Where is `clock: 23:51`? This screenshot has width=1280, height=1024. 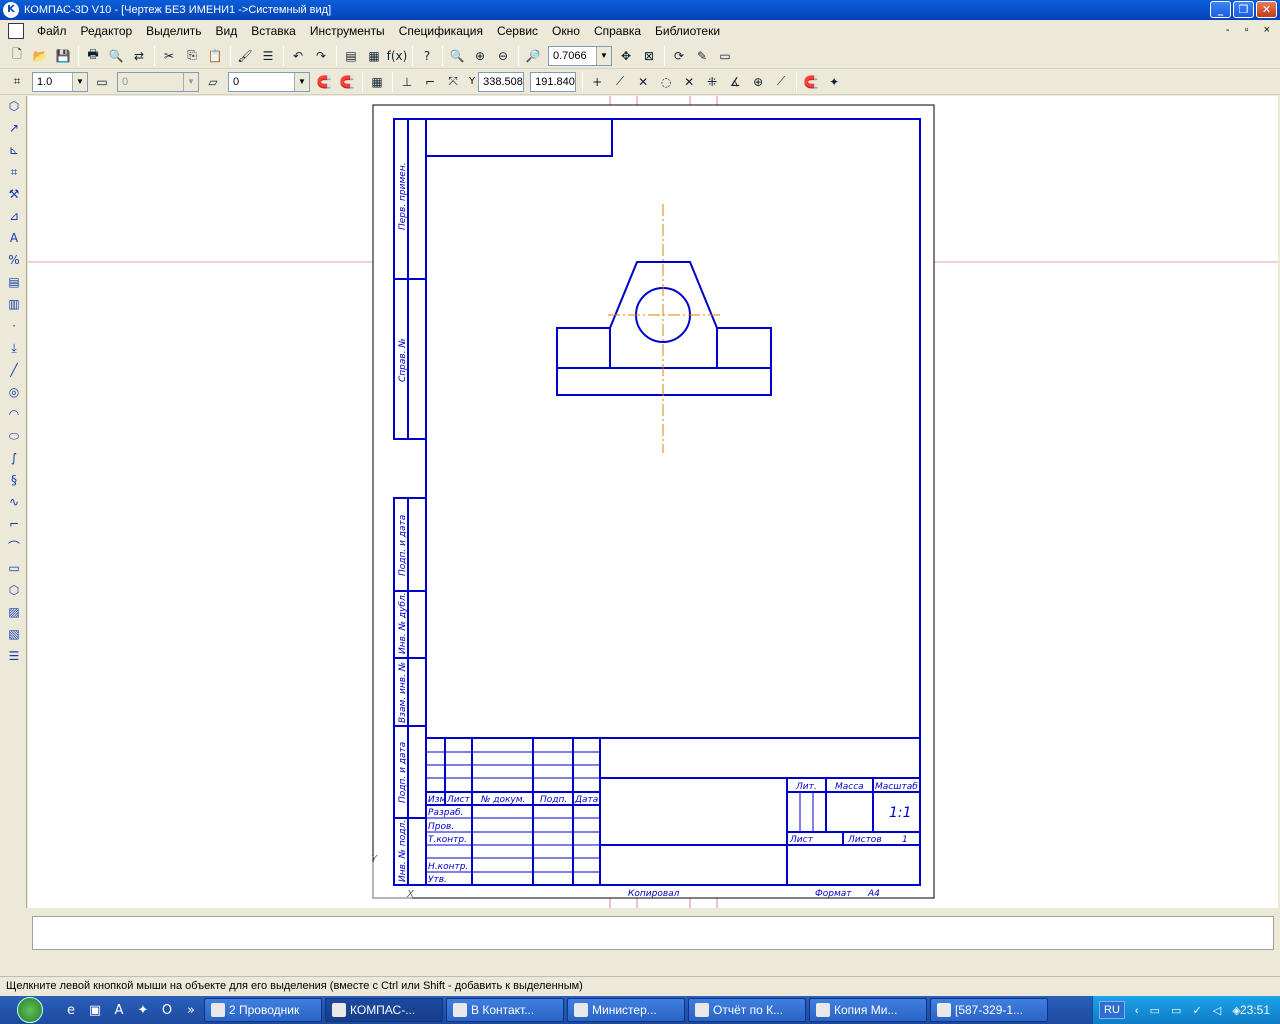
clock: 23:51 is located at coordinates (1255, 1010).